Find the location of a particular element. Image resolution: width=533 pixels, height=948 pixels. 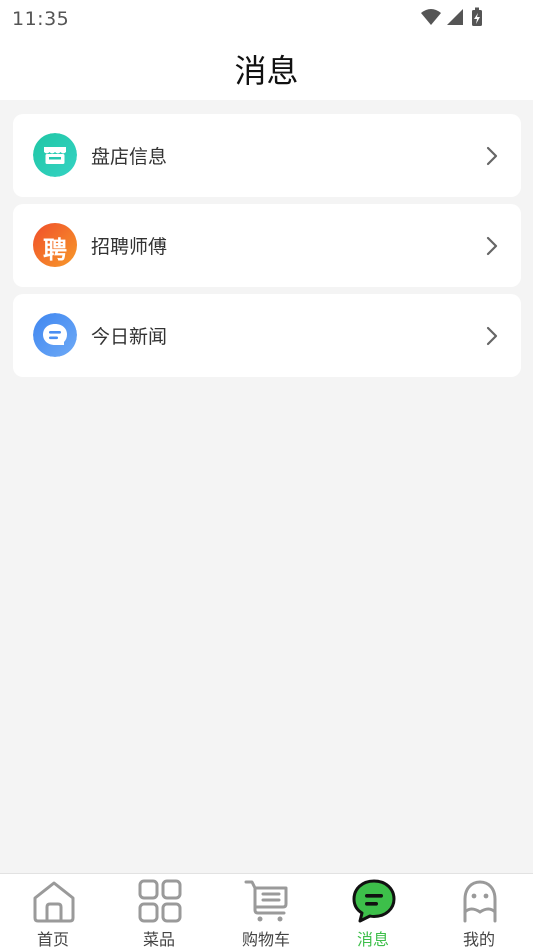

battery-icon is located at coordinates (477, 16).